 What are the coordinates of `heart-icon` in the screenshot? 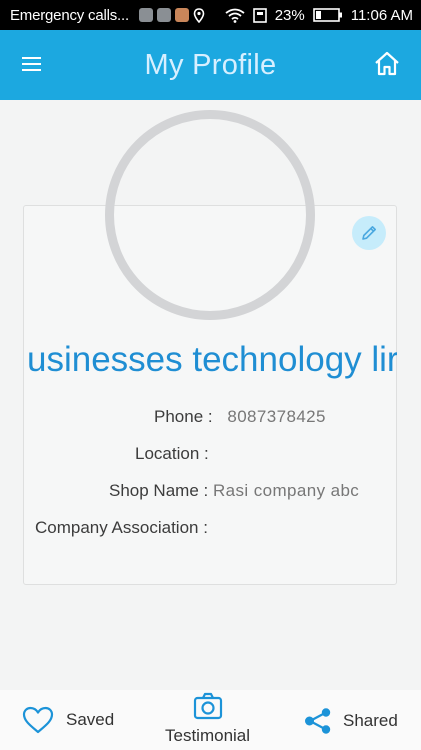 It's located at (38, 720).